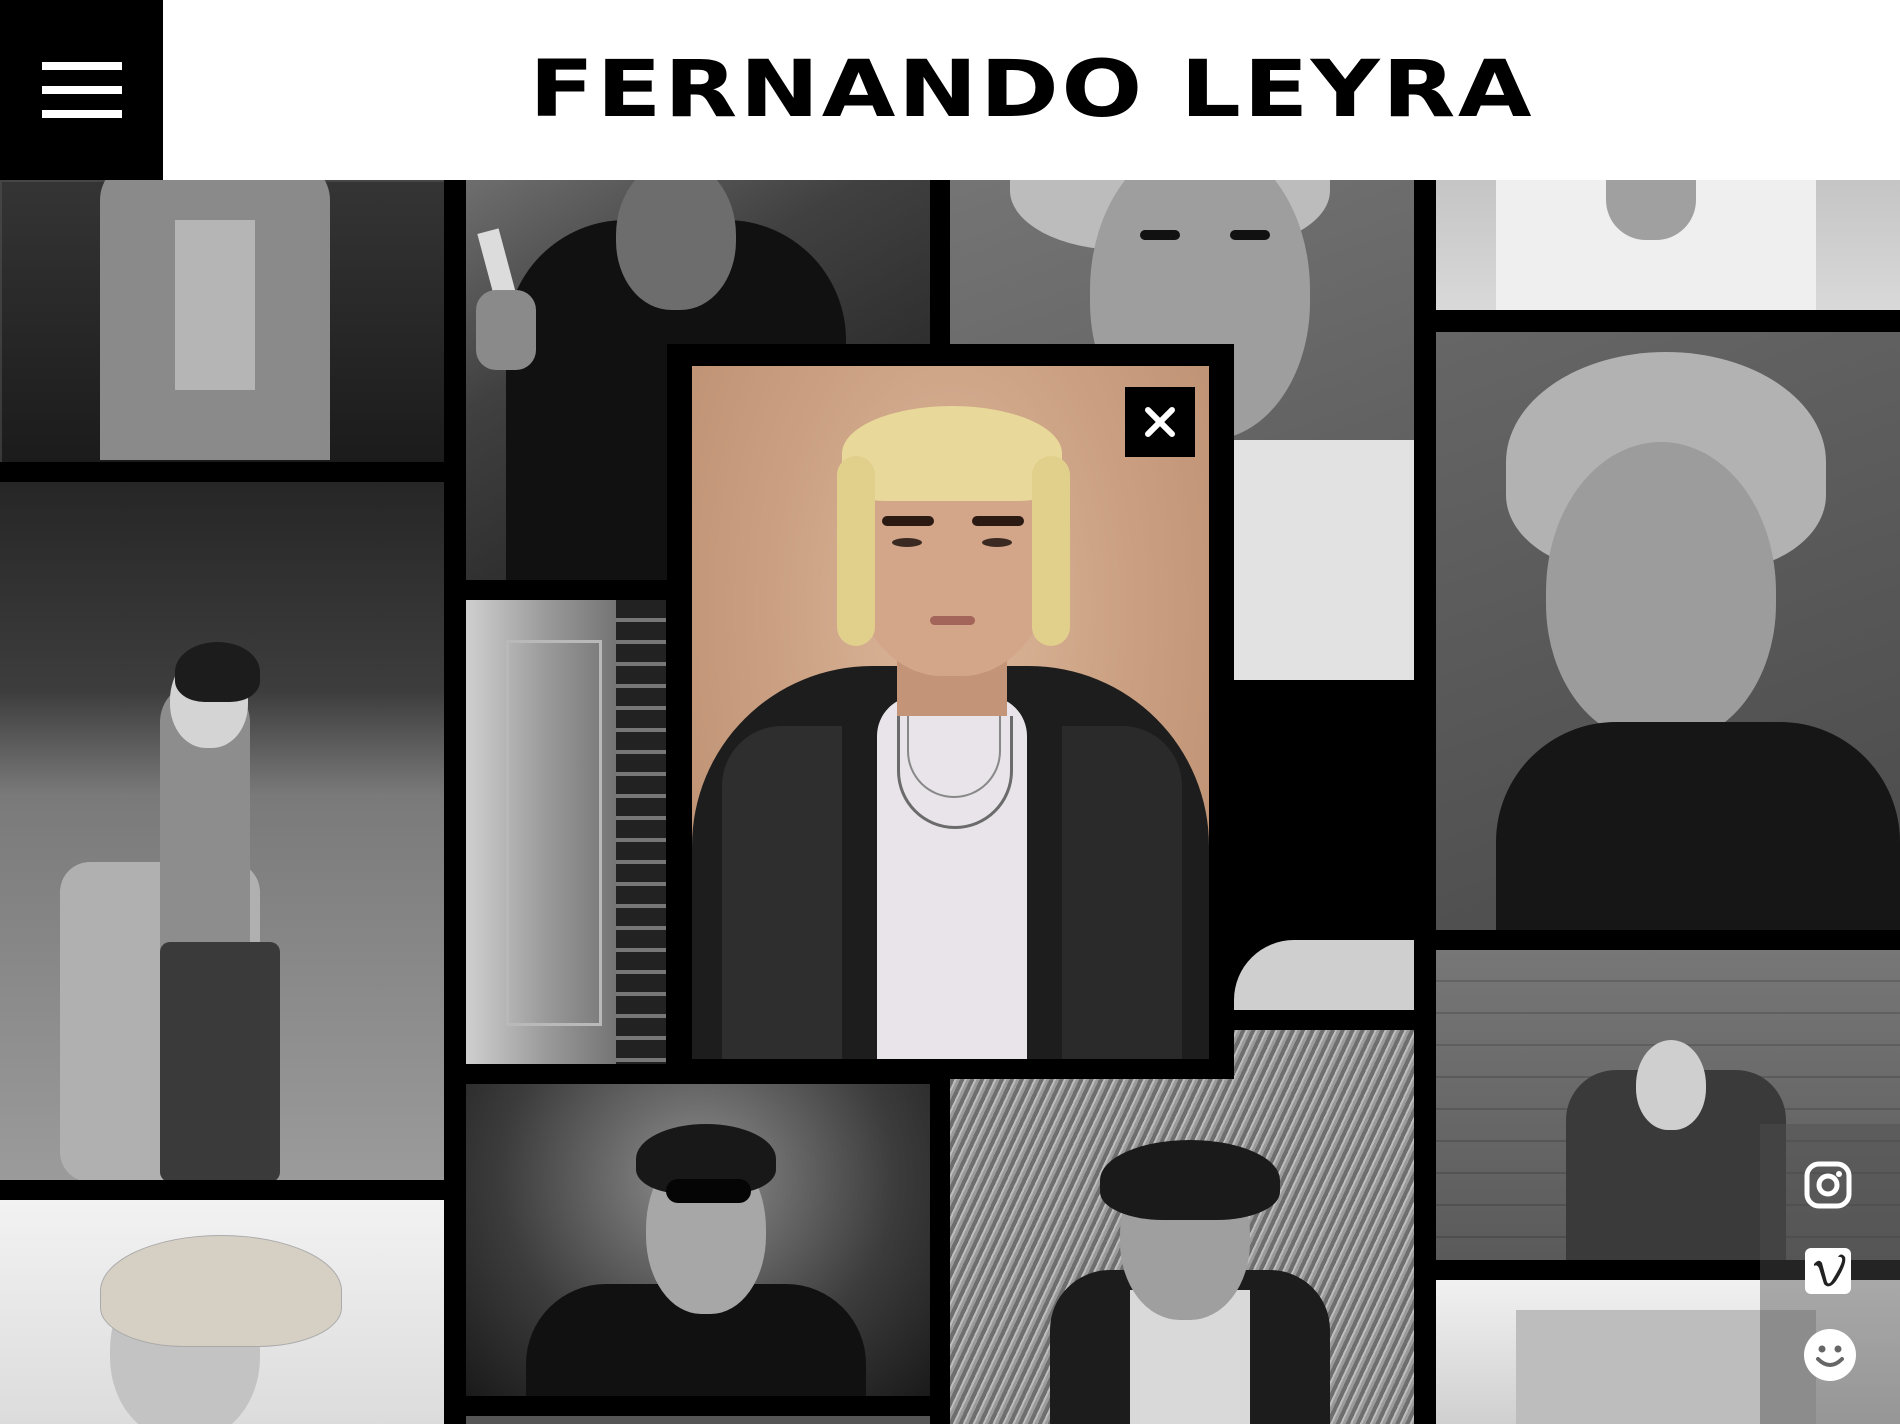  I want to click on close-icon, so click(1160, 422).